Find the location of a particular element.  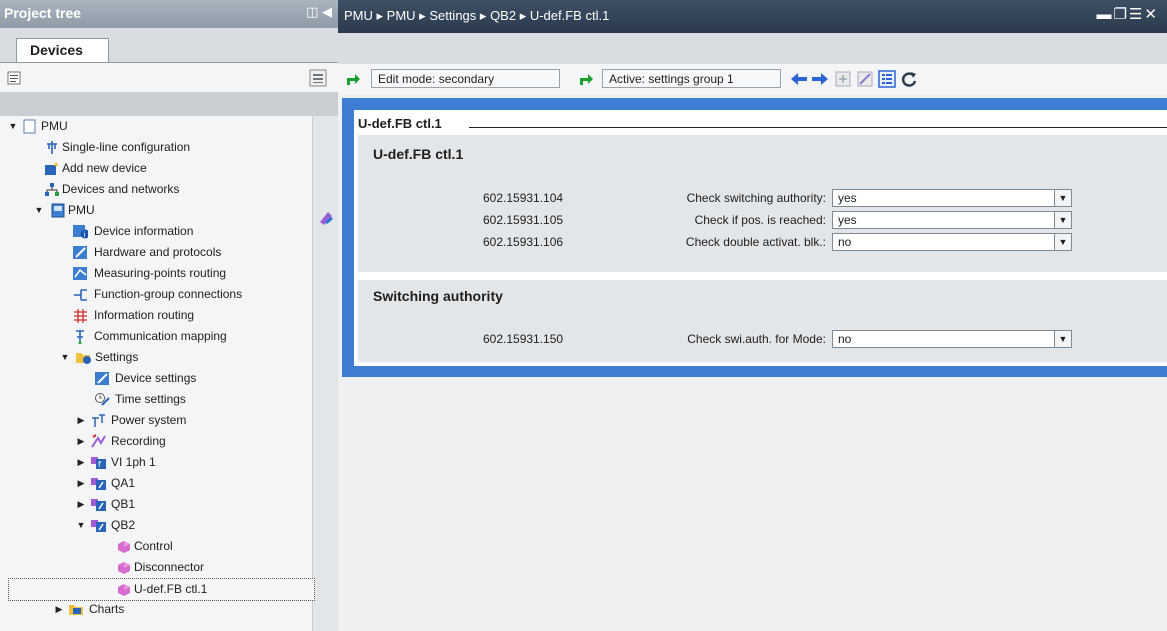

device-list-icon is located at coordinates (14, 78).